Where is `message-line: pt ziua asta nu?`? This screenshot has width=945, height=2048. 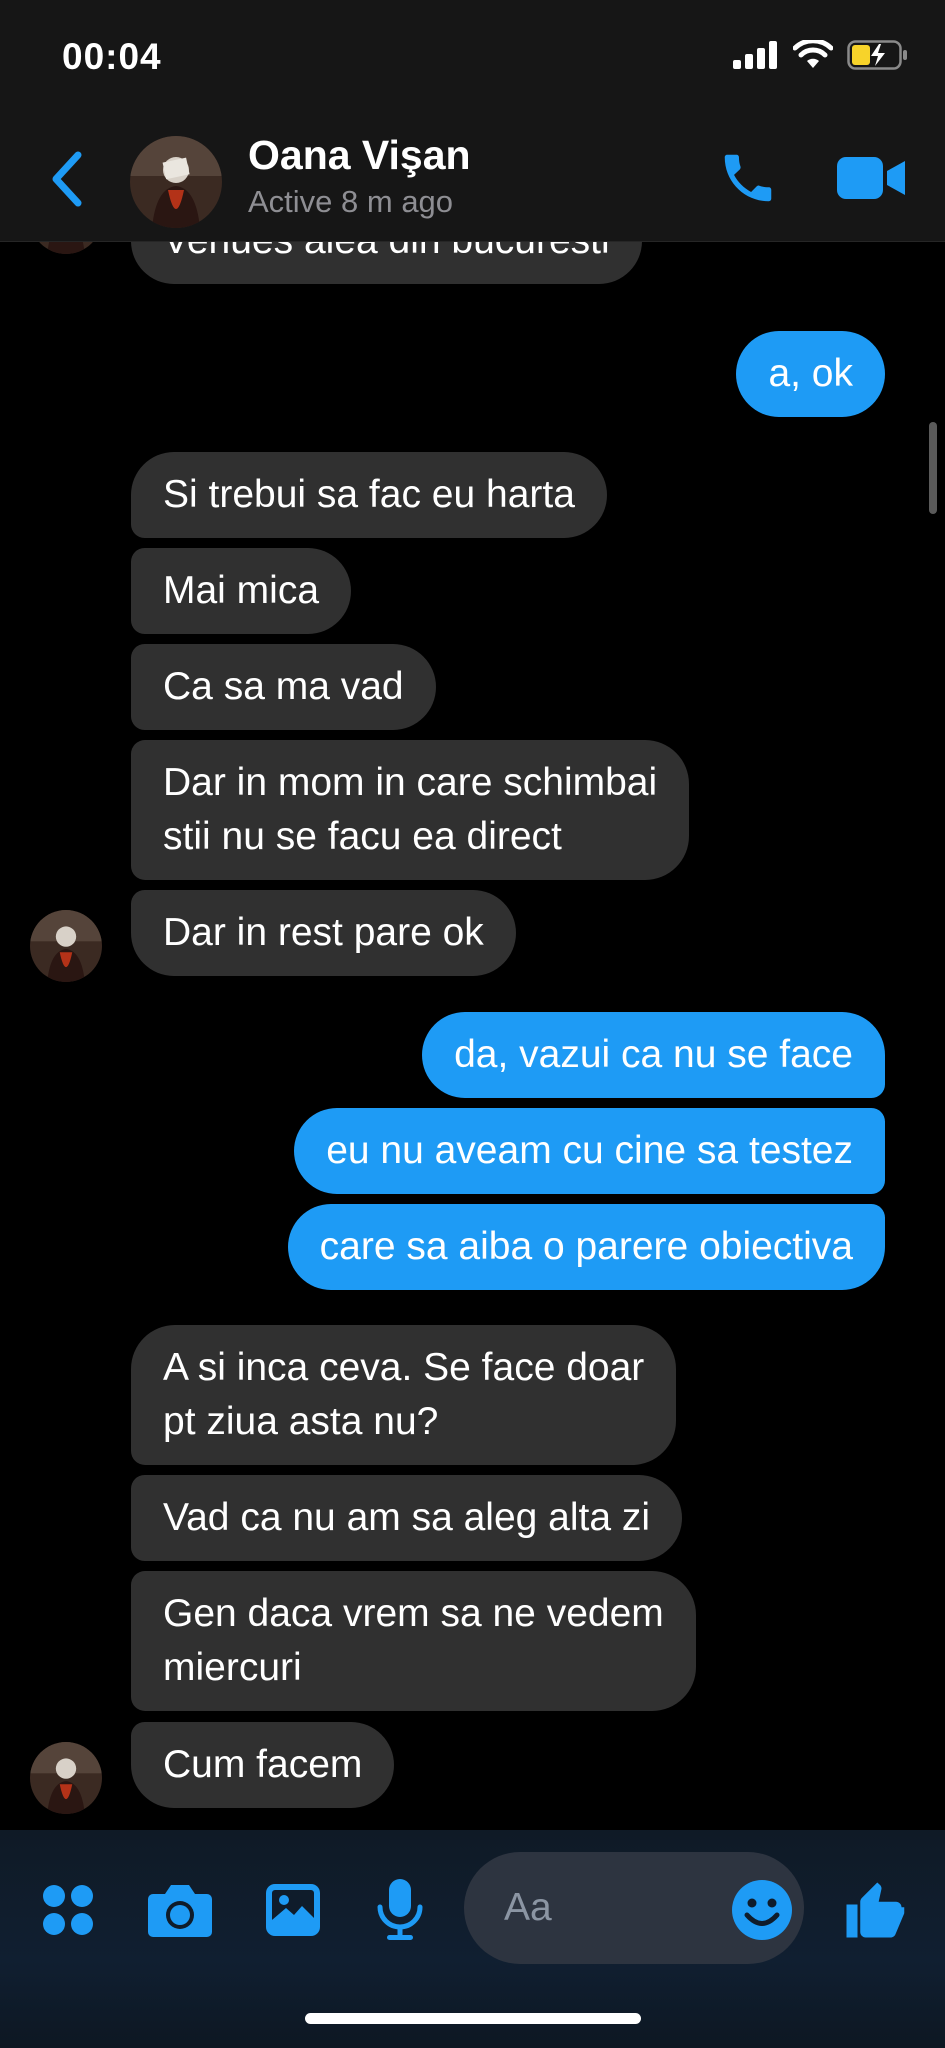 message-line: pt ziua asta nu? is located at coordinates (301, 1421).